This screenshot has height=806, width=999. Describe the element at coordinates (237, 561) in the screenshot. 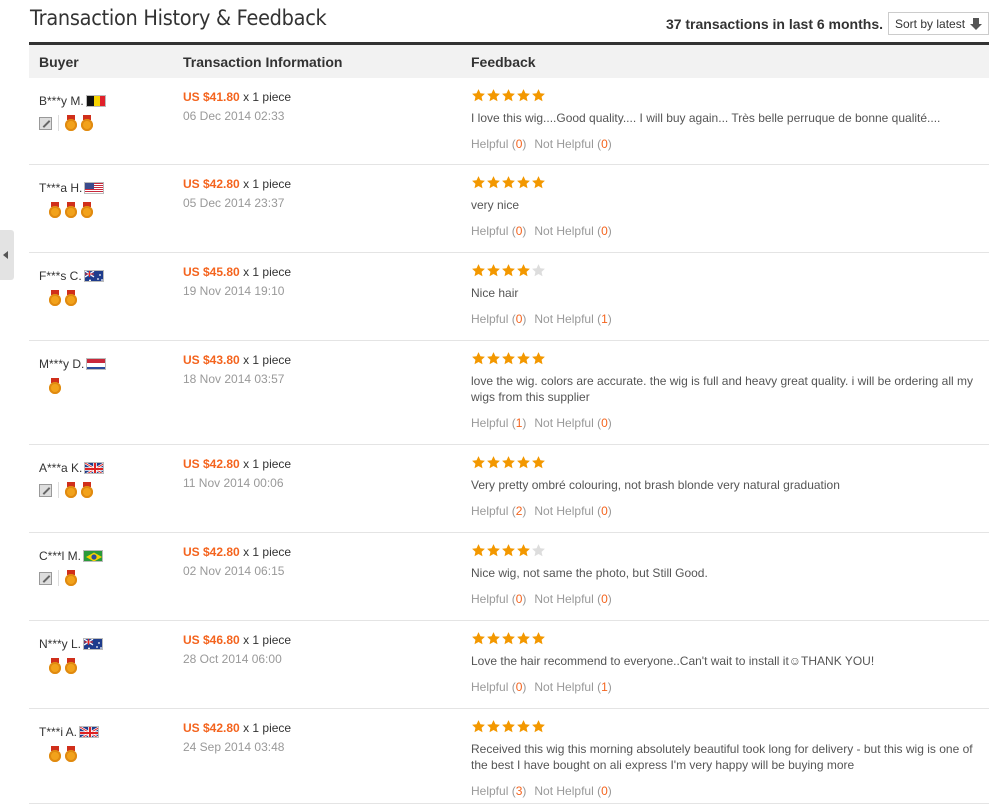

I see `transaction-cell: US $42.80 x 1 piece 02 Nov 2014 06:15` at that location.